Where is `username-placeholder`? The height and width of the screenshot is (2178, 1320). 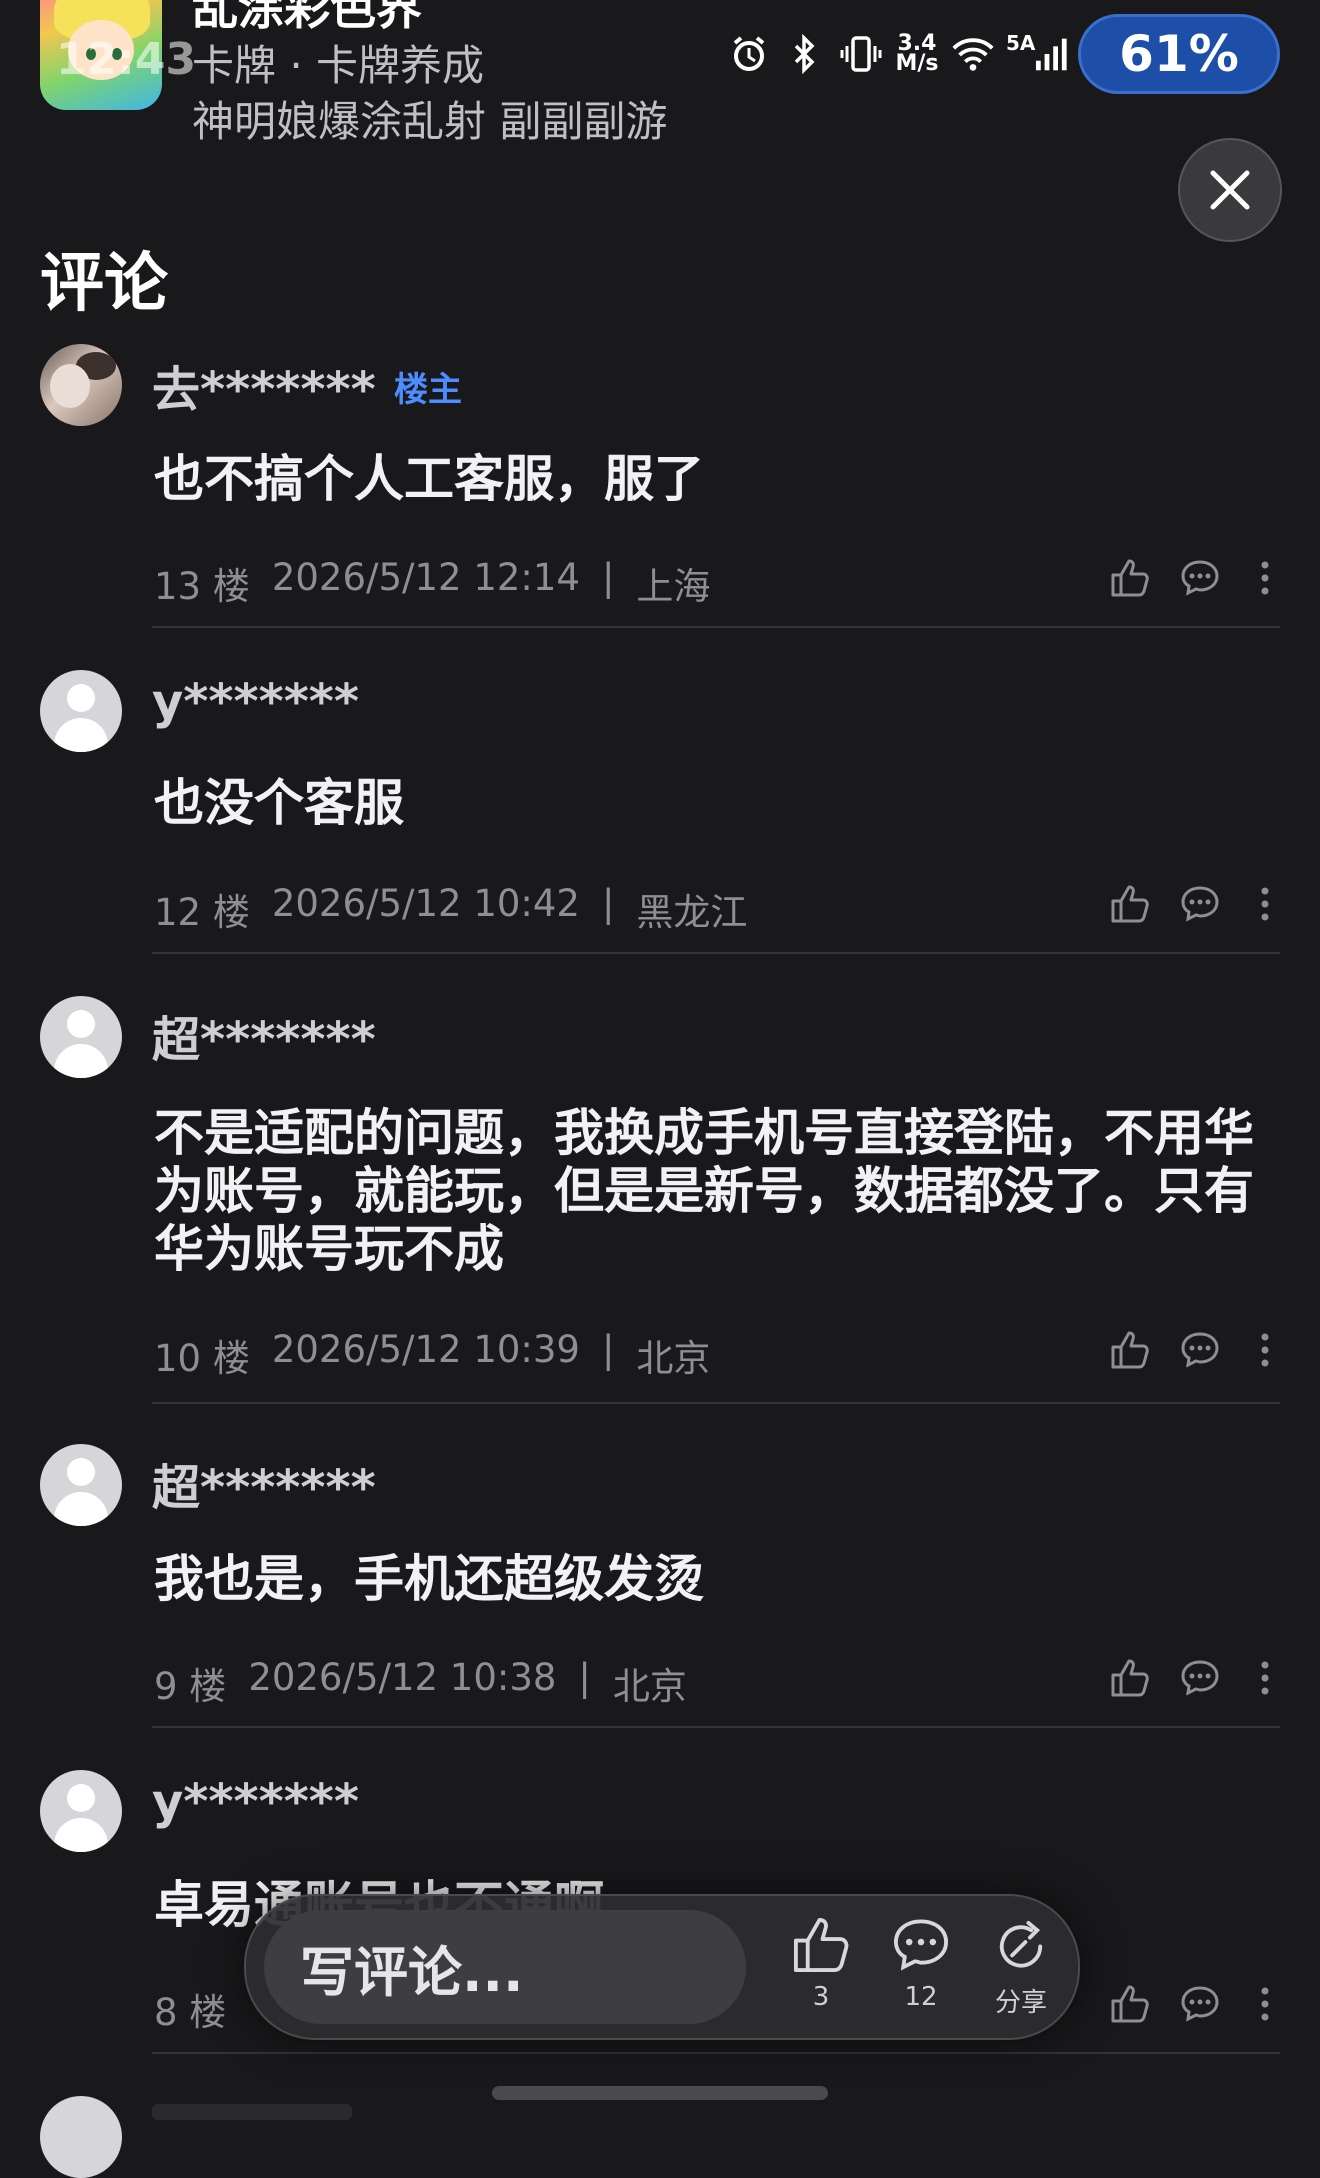
username-placeholder is located at coordinates (252, 2112).